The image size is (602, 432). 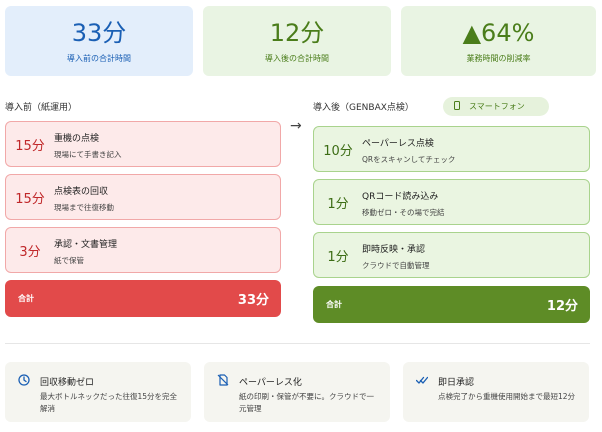 What do you see at coordinates (338, 151) in the screenshot?
I see `step-minutes: 10分` at bounding box center [338, 151].